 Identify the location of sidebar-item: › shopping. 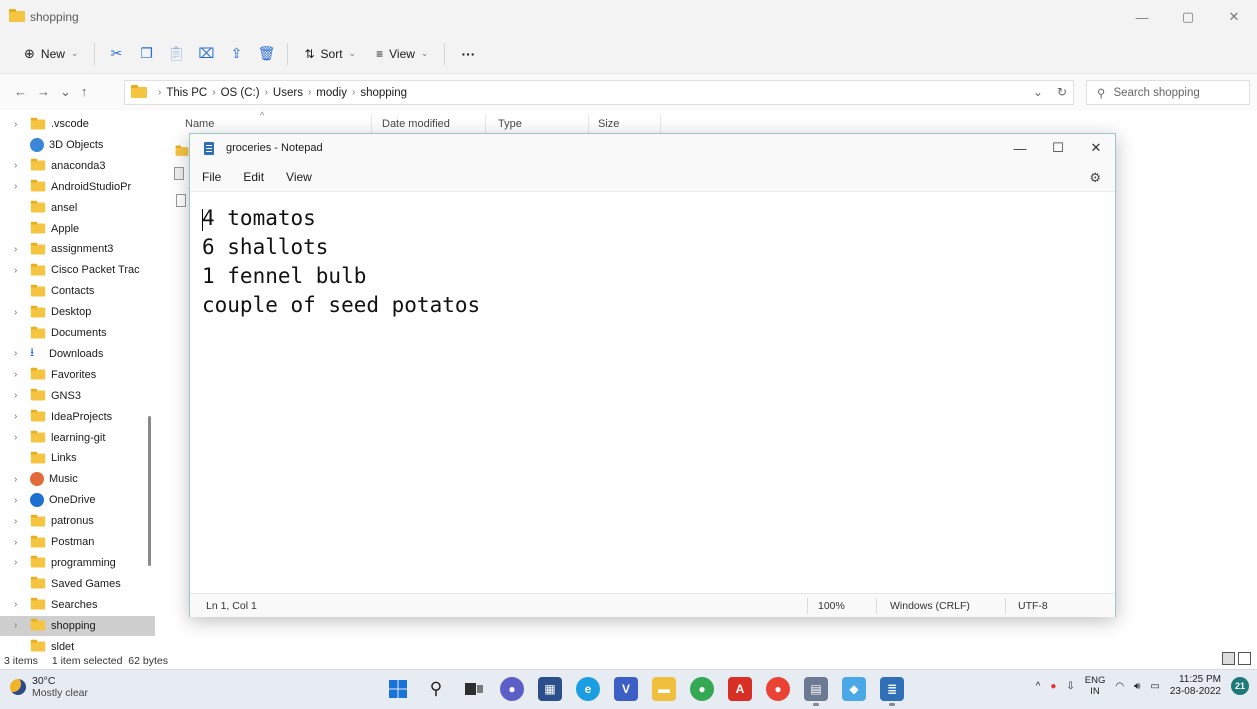
(77, 625).